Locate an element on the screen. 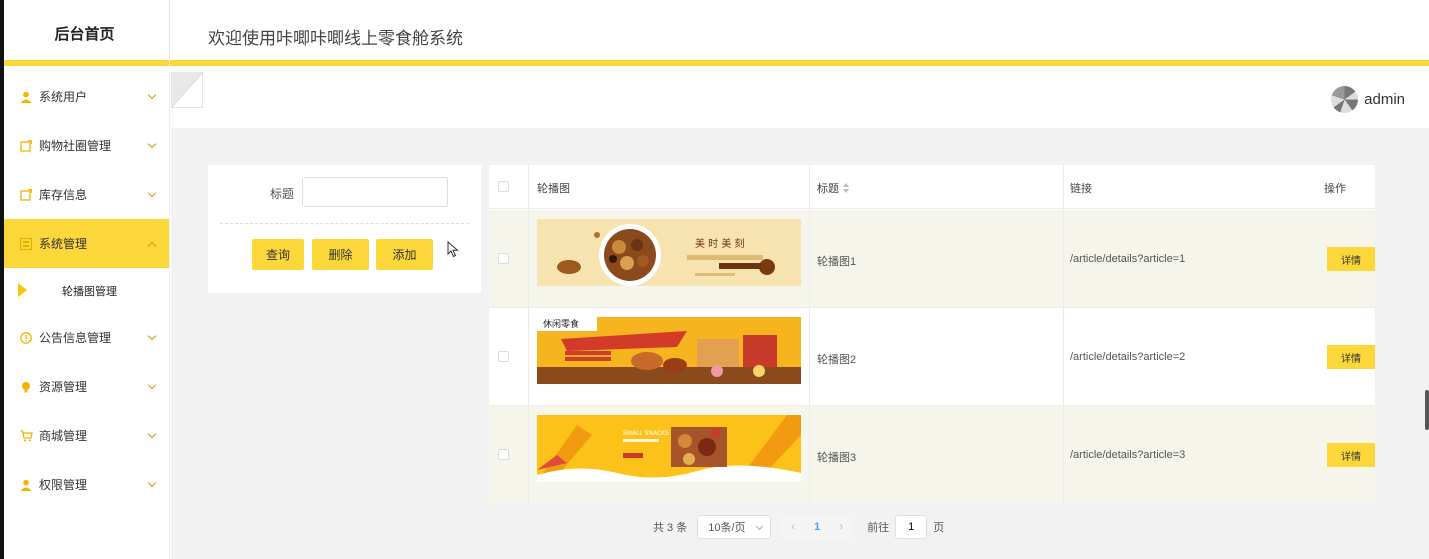  sidebar-item-announcements: 公告信息管理 is located at coordinates (86, 337).